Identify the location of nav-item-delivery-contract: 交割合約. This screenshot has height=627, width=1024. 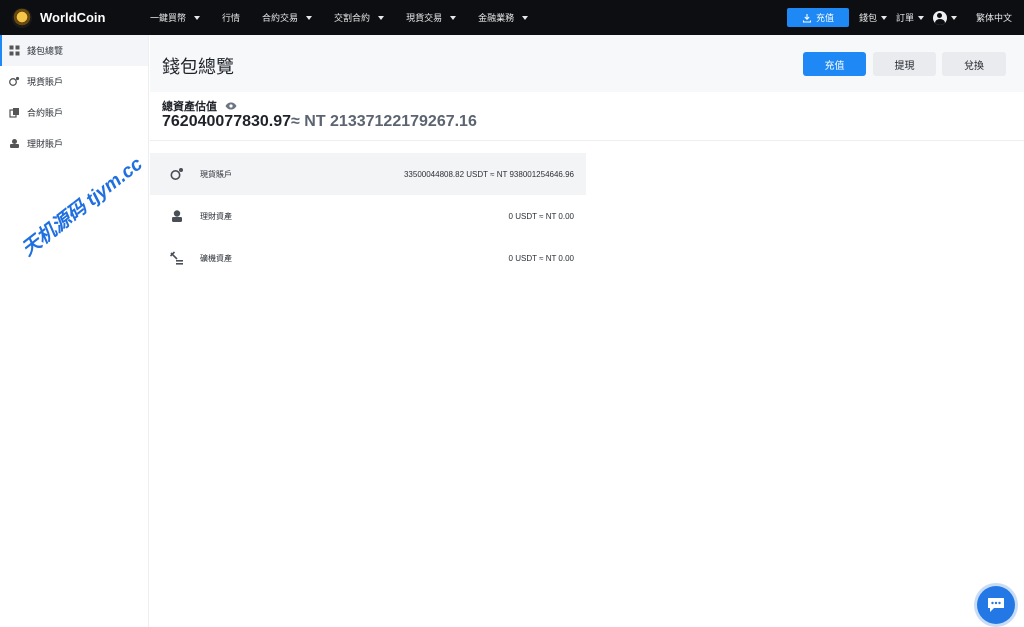
(359, 17).